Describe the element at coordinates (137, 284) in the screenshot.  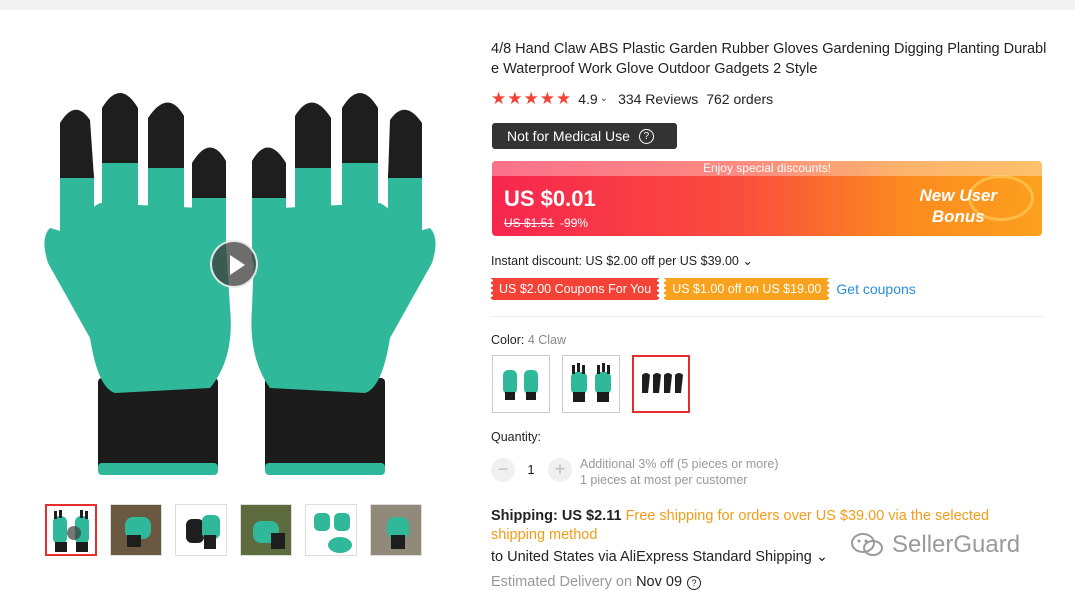
I see `left-glove` at that location.